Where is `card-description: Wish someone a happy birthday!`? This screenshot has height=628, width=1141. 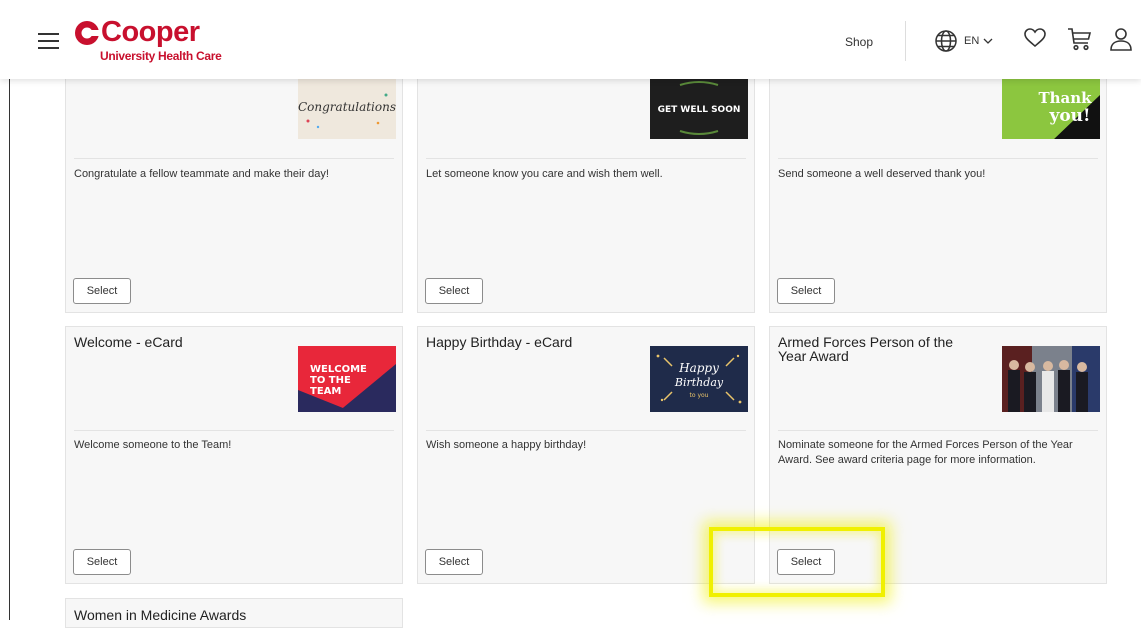
card-description: Wish someone a happy birthday! is located at coordinates (506, 445).